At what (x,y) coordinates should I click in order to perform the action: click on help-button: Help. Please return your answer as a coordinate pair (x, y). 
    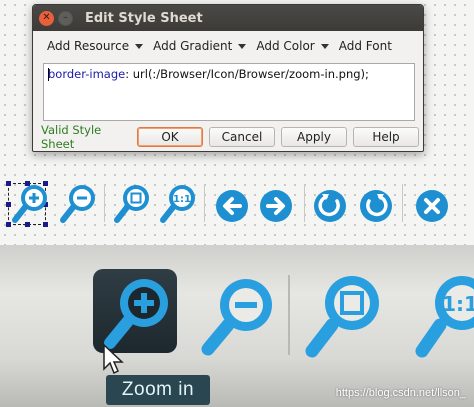
    Looking at the image, I should click on (386, 137).